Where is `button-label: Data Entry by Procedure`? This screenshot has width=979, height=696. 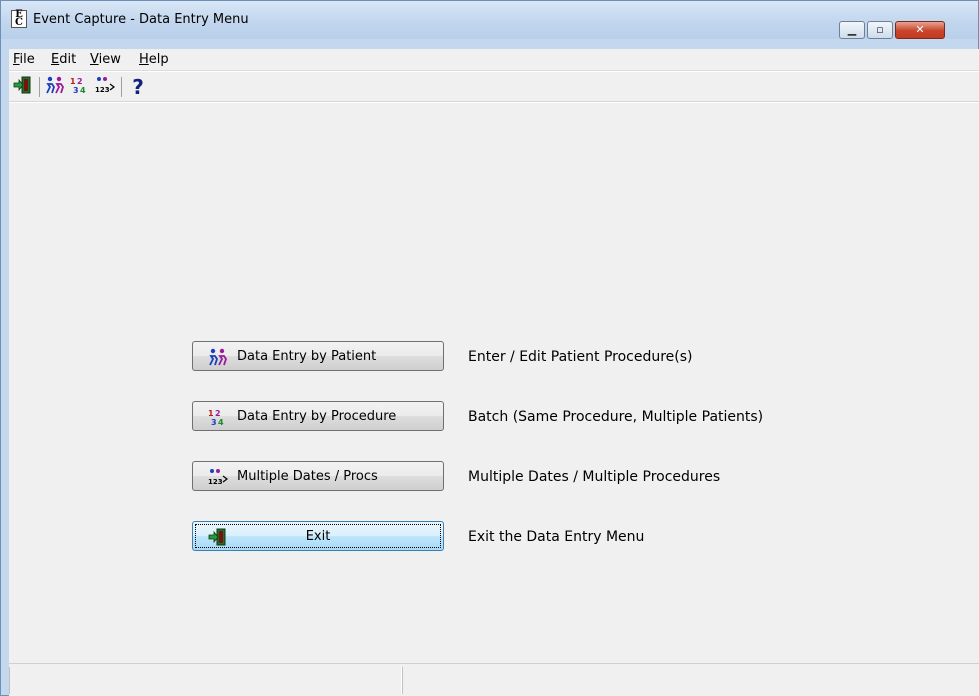 button-label: Data Entry by Procedure is located at coordinates (317, 416).